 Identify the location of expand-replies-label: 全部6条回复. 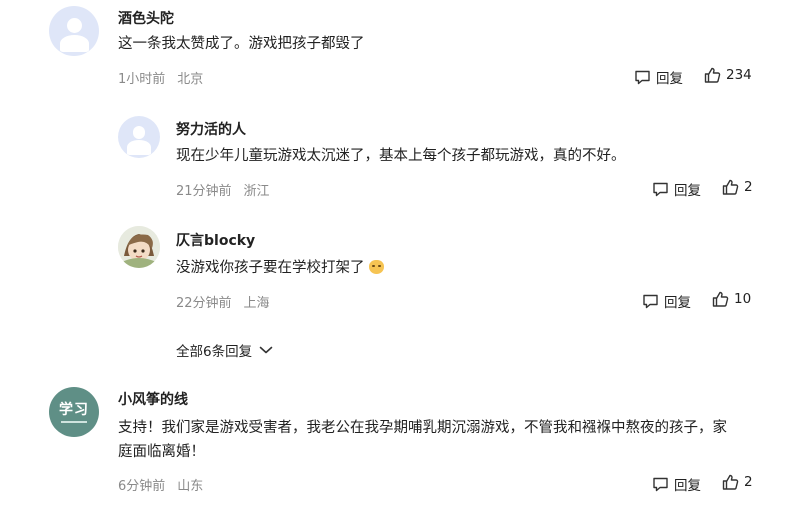
(214, 352).